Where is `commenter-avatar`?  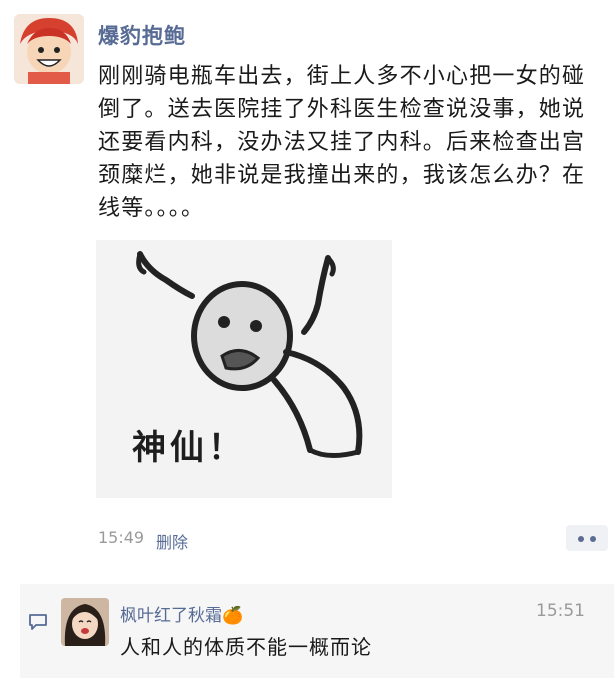
commenter-avatar is located at coordinates (85, 622).